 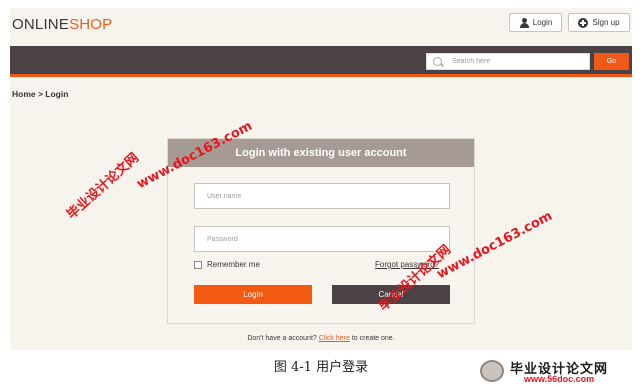 I want to click on remember-checkbox, so click(x=198, y=264).